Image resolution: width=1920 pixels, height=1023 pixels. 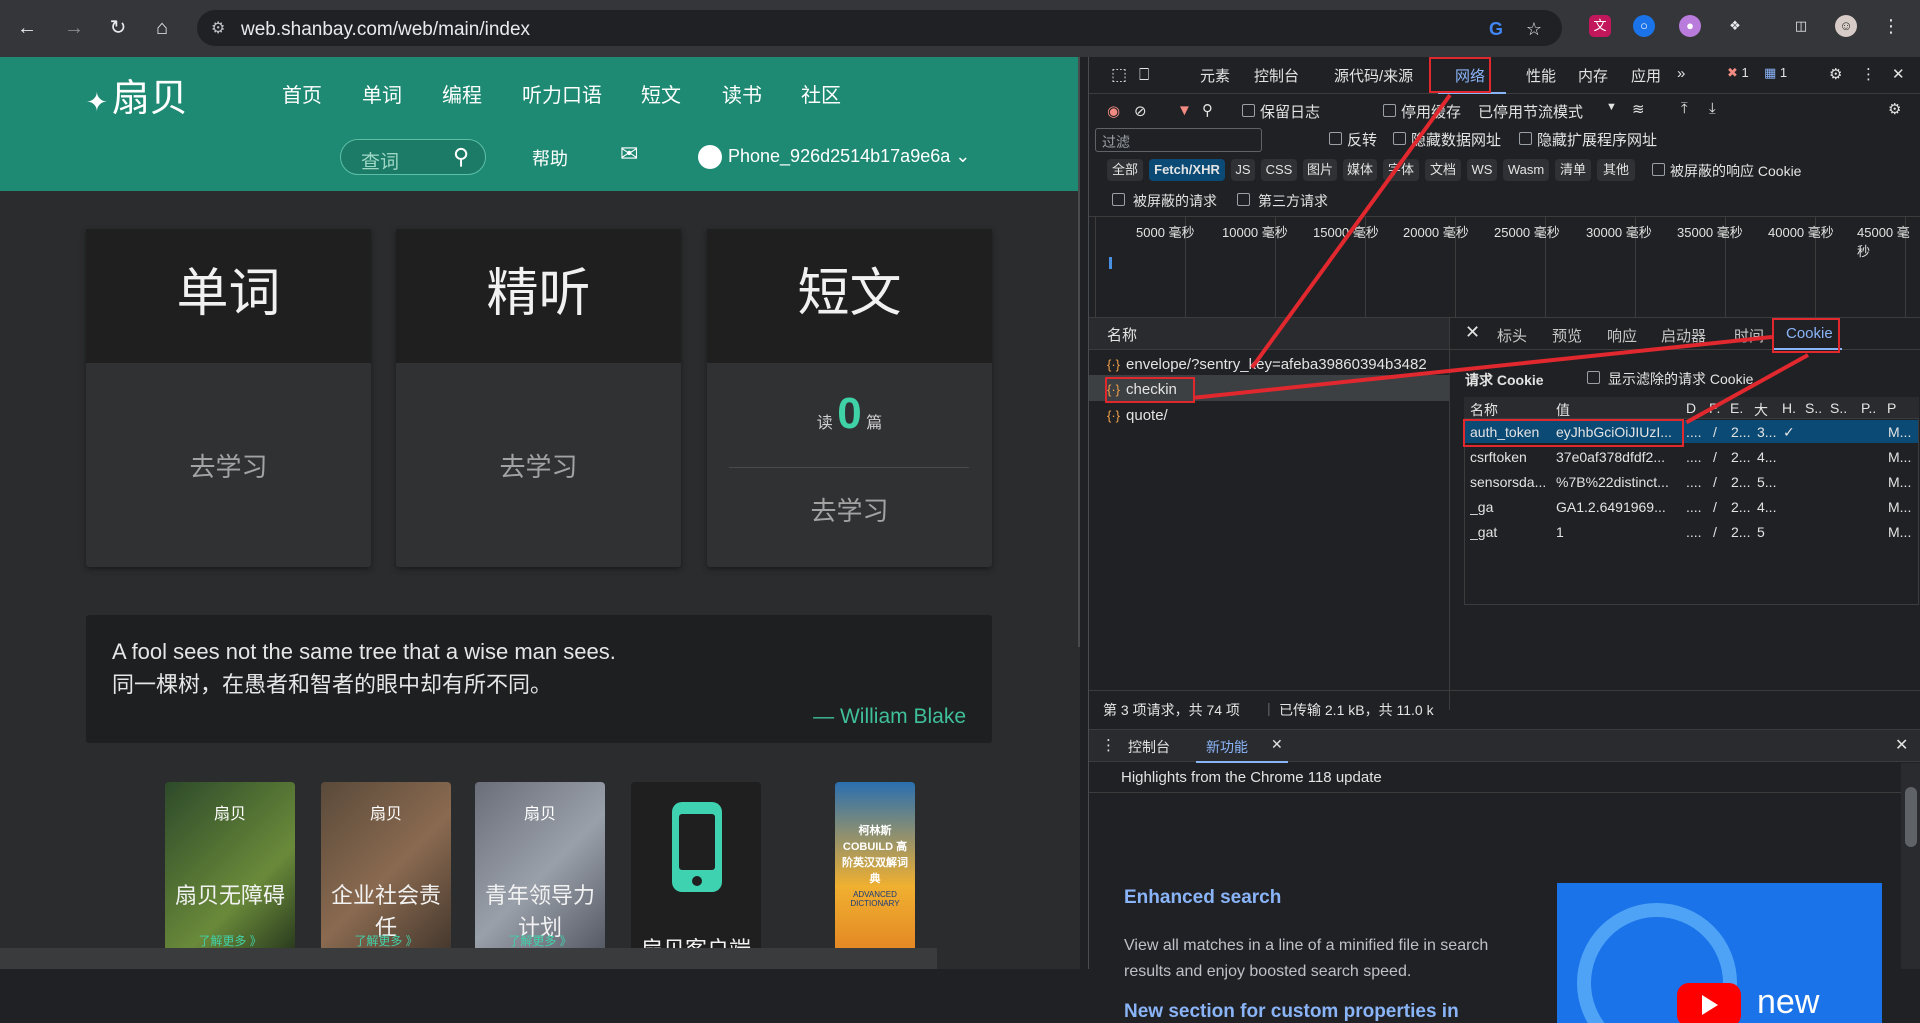 What do you see at coordinates (1684, 108) in the screenshot?
I see `import-har-icon: ⤒` at bounding box center [1684, 108].